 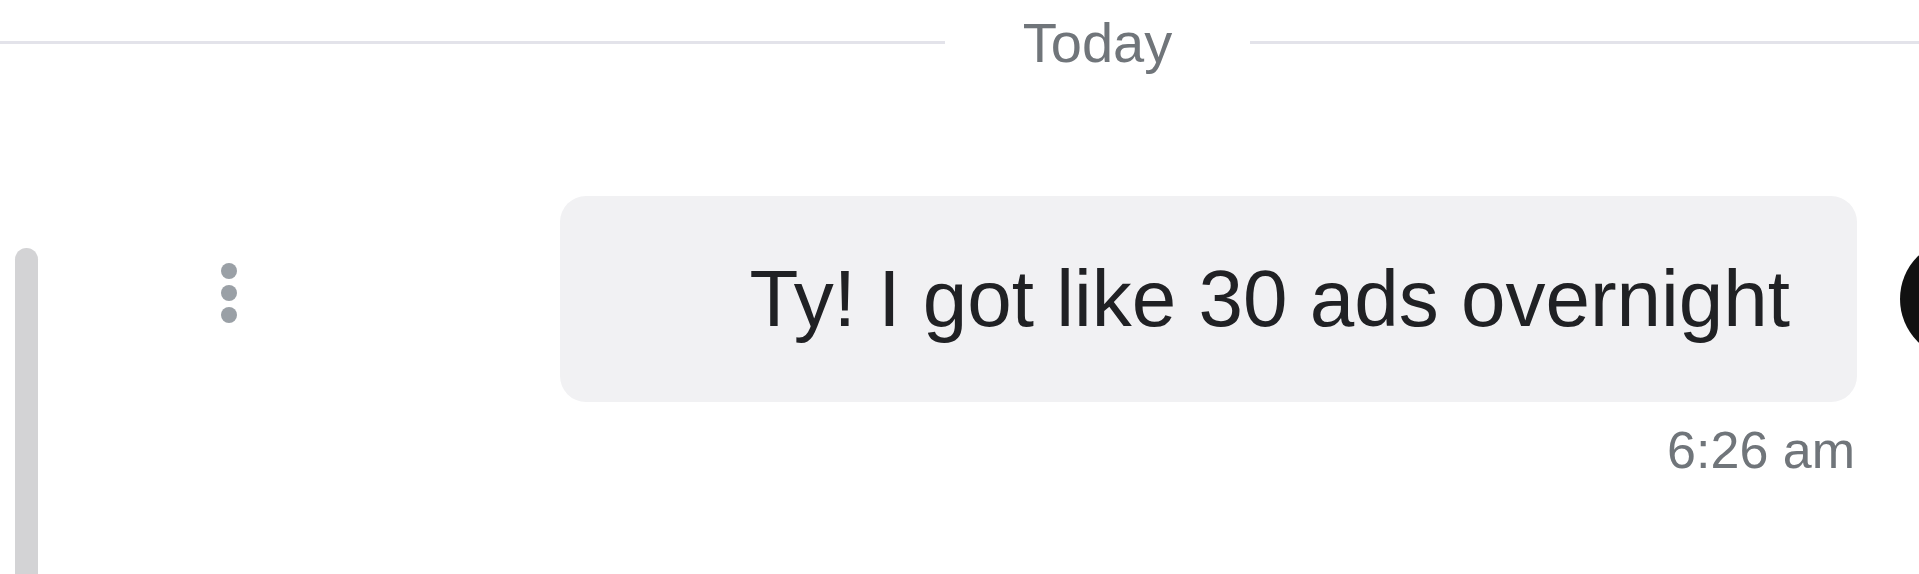 I want to click on message-text: Ty! I got like 30 ads overnight, so click(x=1269, y=299).